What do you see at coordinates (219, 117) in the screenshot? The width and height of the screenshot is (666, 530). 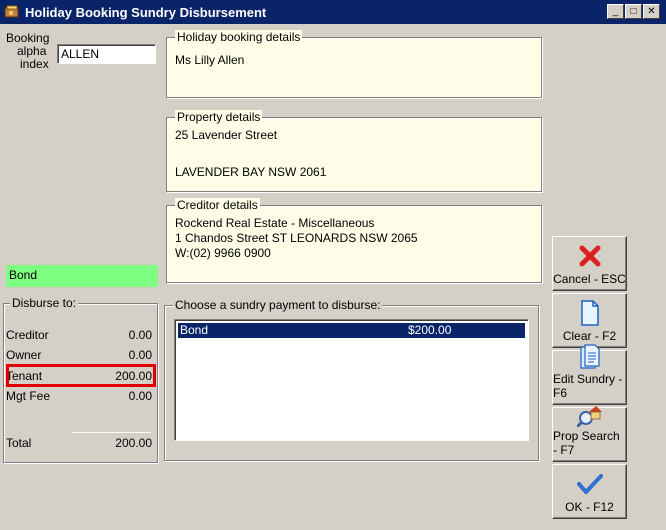 I see `property-details-title: Property details` at bounding box center [219, 117].